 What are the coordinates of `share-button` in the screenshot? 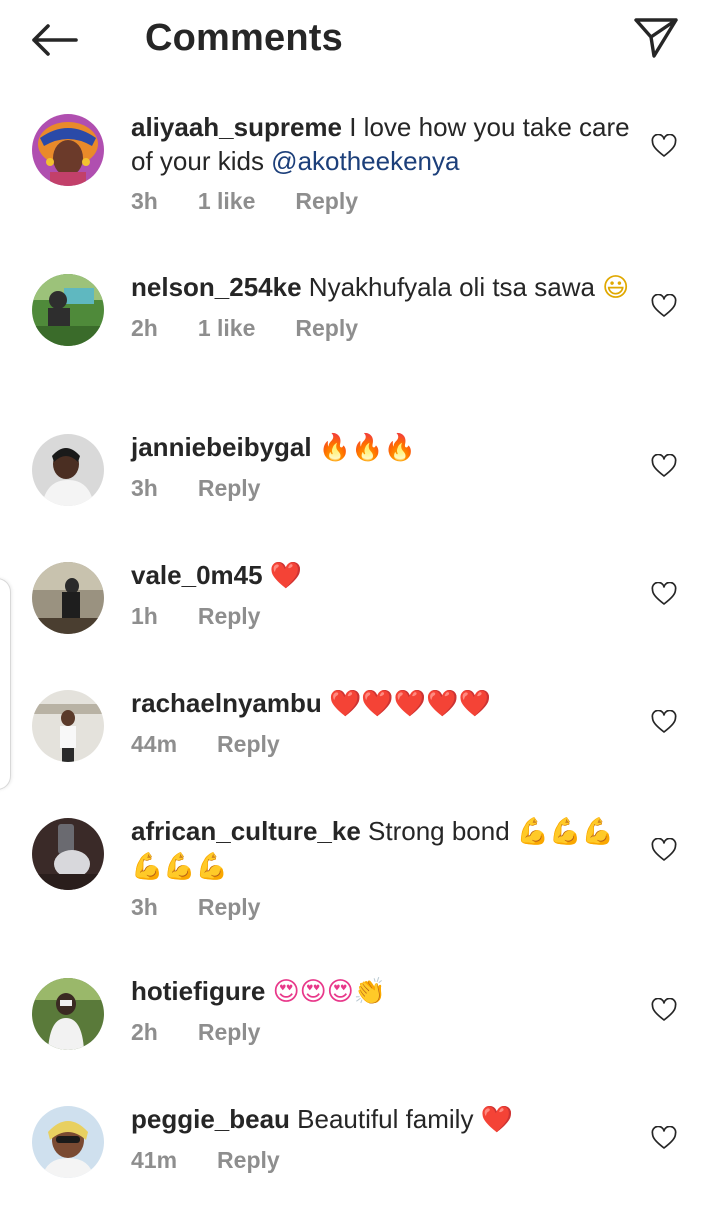 It's located at (656, 38).